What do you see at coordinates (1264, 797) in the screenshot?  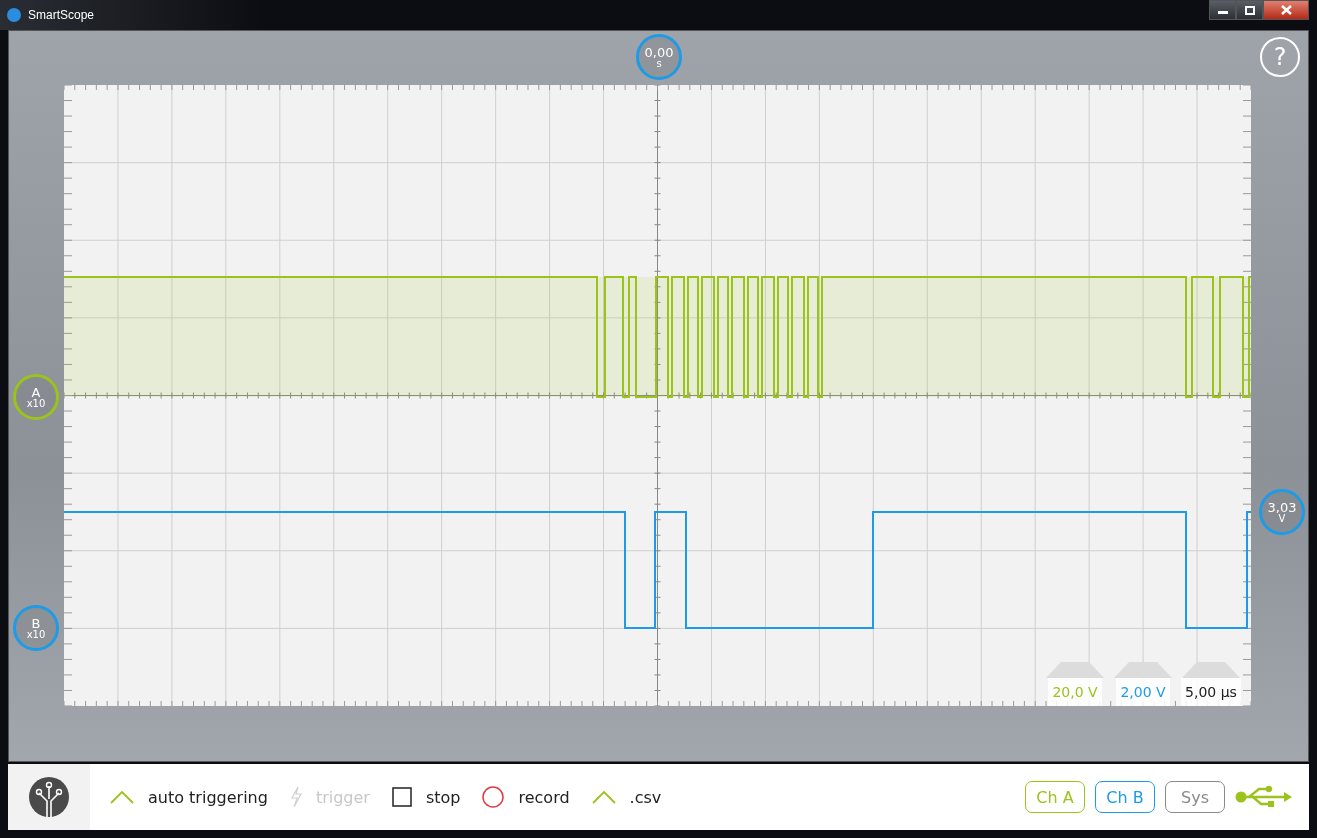 I see `usb-icon` at bounding box center [1264, 797].